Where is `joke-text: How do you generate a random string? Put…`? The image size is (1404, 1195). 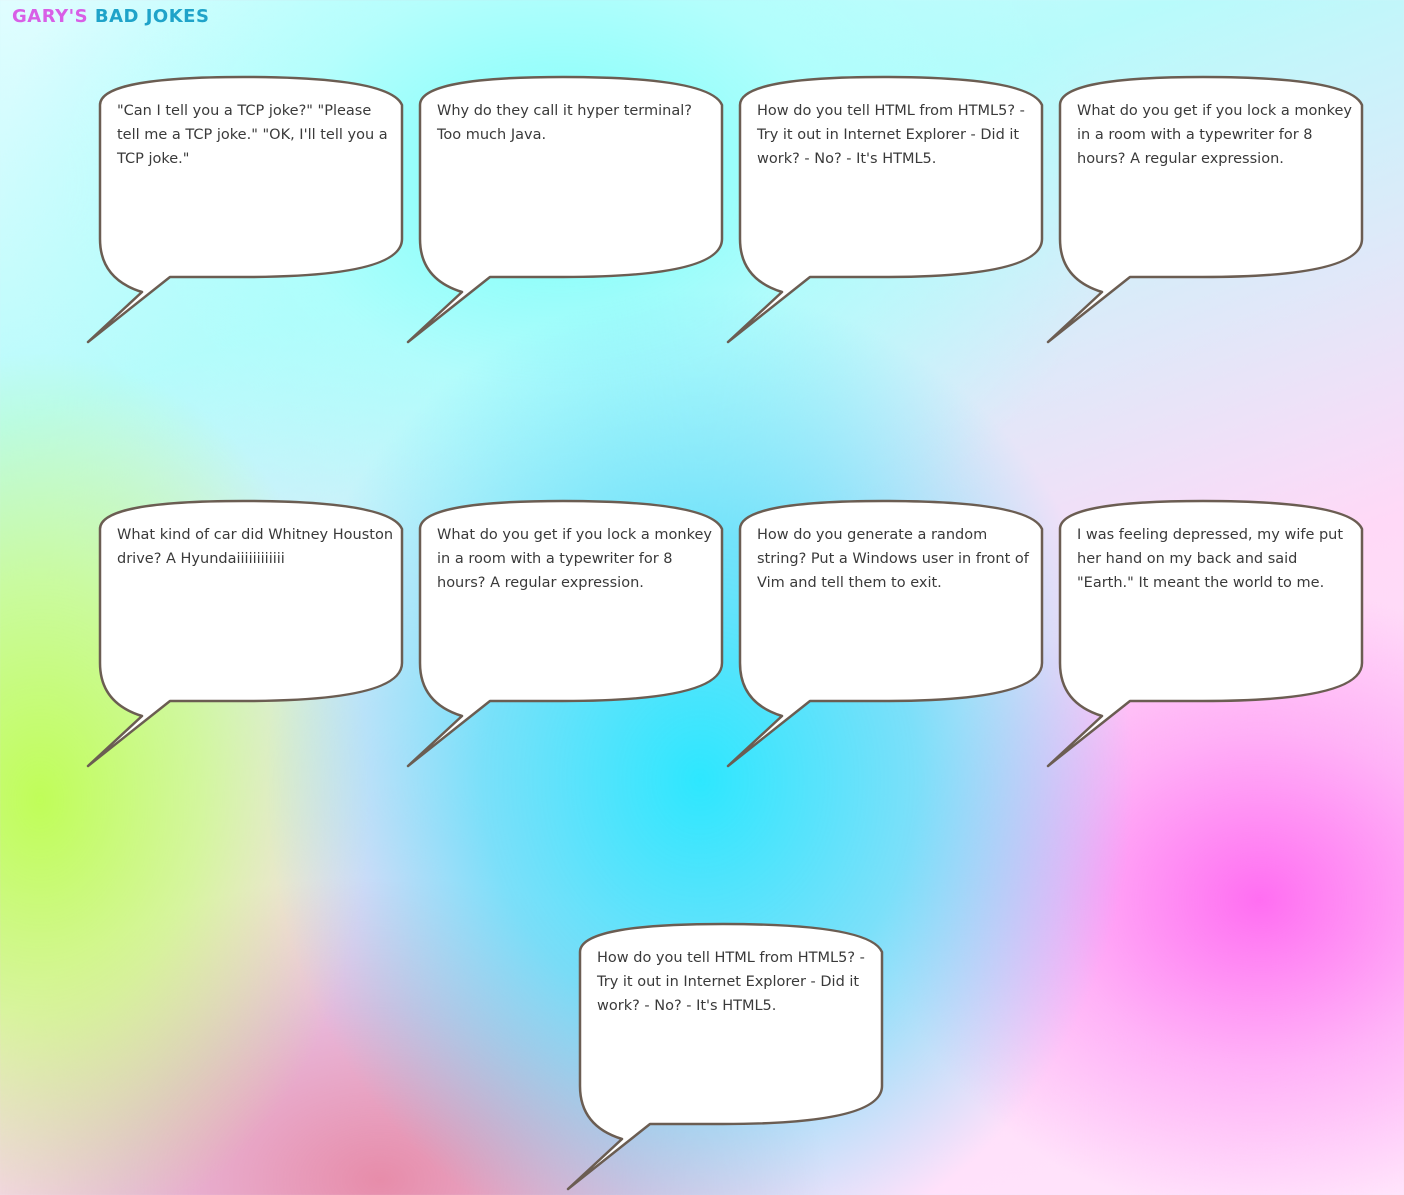
joke-text: How do you generate a random string? Put… is located at coordinates (893, 559).